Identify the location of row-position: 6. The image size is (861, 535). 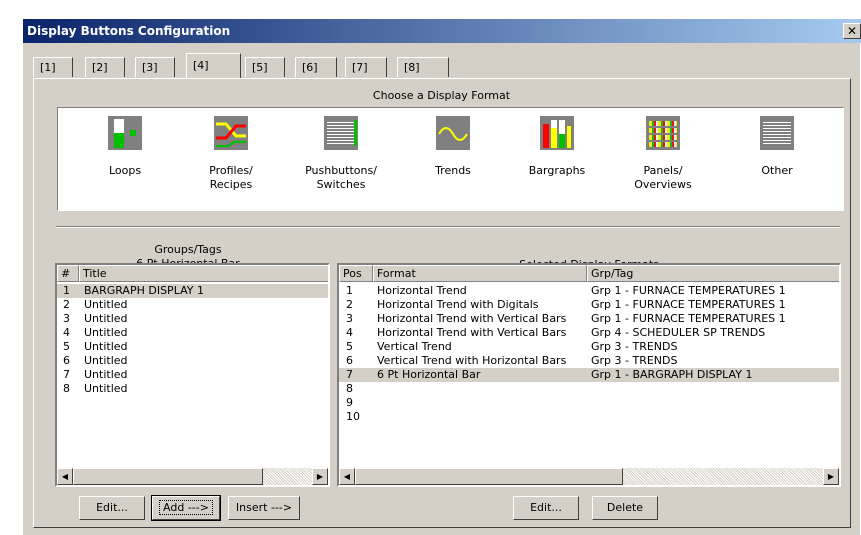
(349, 360).